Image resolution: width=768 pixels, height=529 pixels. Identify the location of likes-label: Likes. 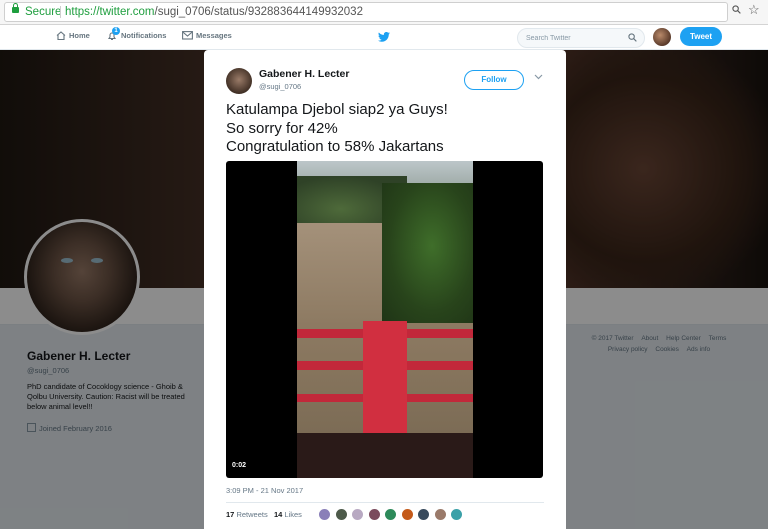
(293, 514).